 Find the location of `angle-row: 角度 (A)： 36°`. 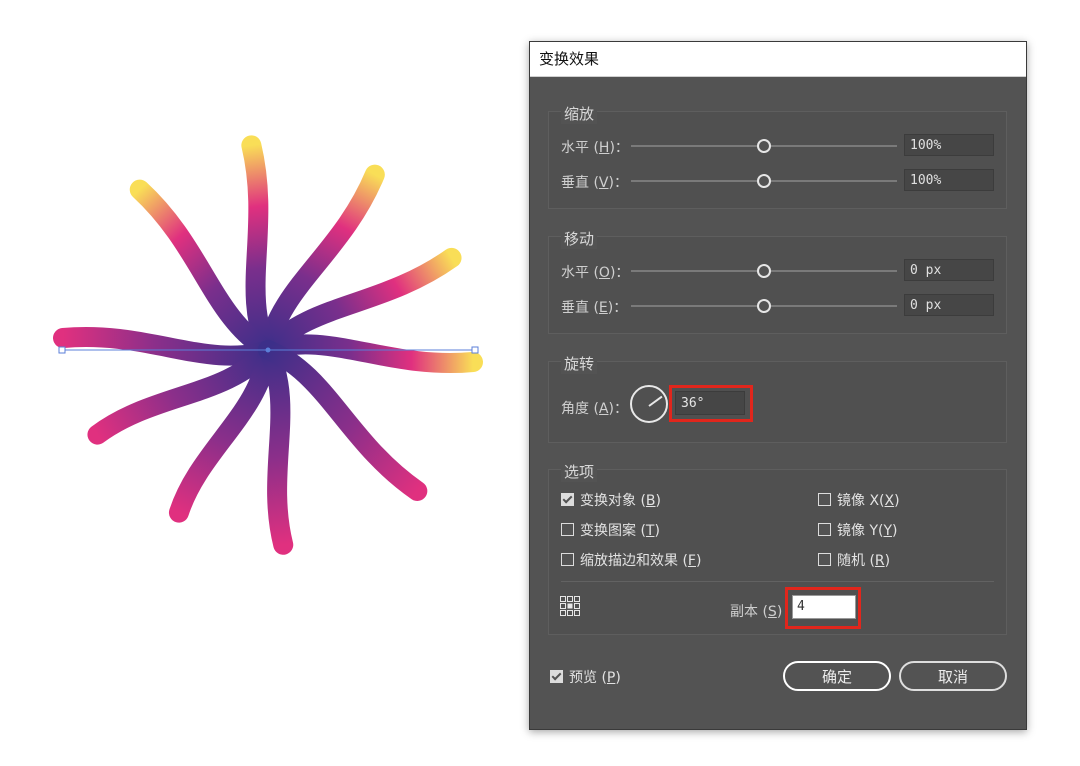

angle-row: 角度 (A)： 36° is located at coordinates (777, 404).